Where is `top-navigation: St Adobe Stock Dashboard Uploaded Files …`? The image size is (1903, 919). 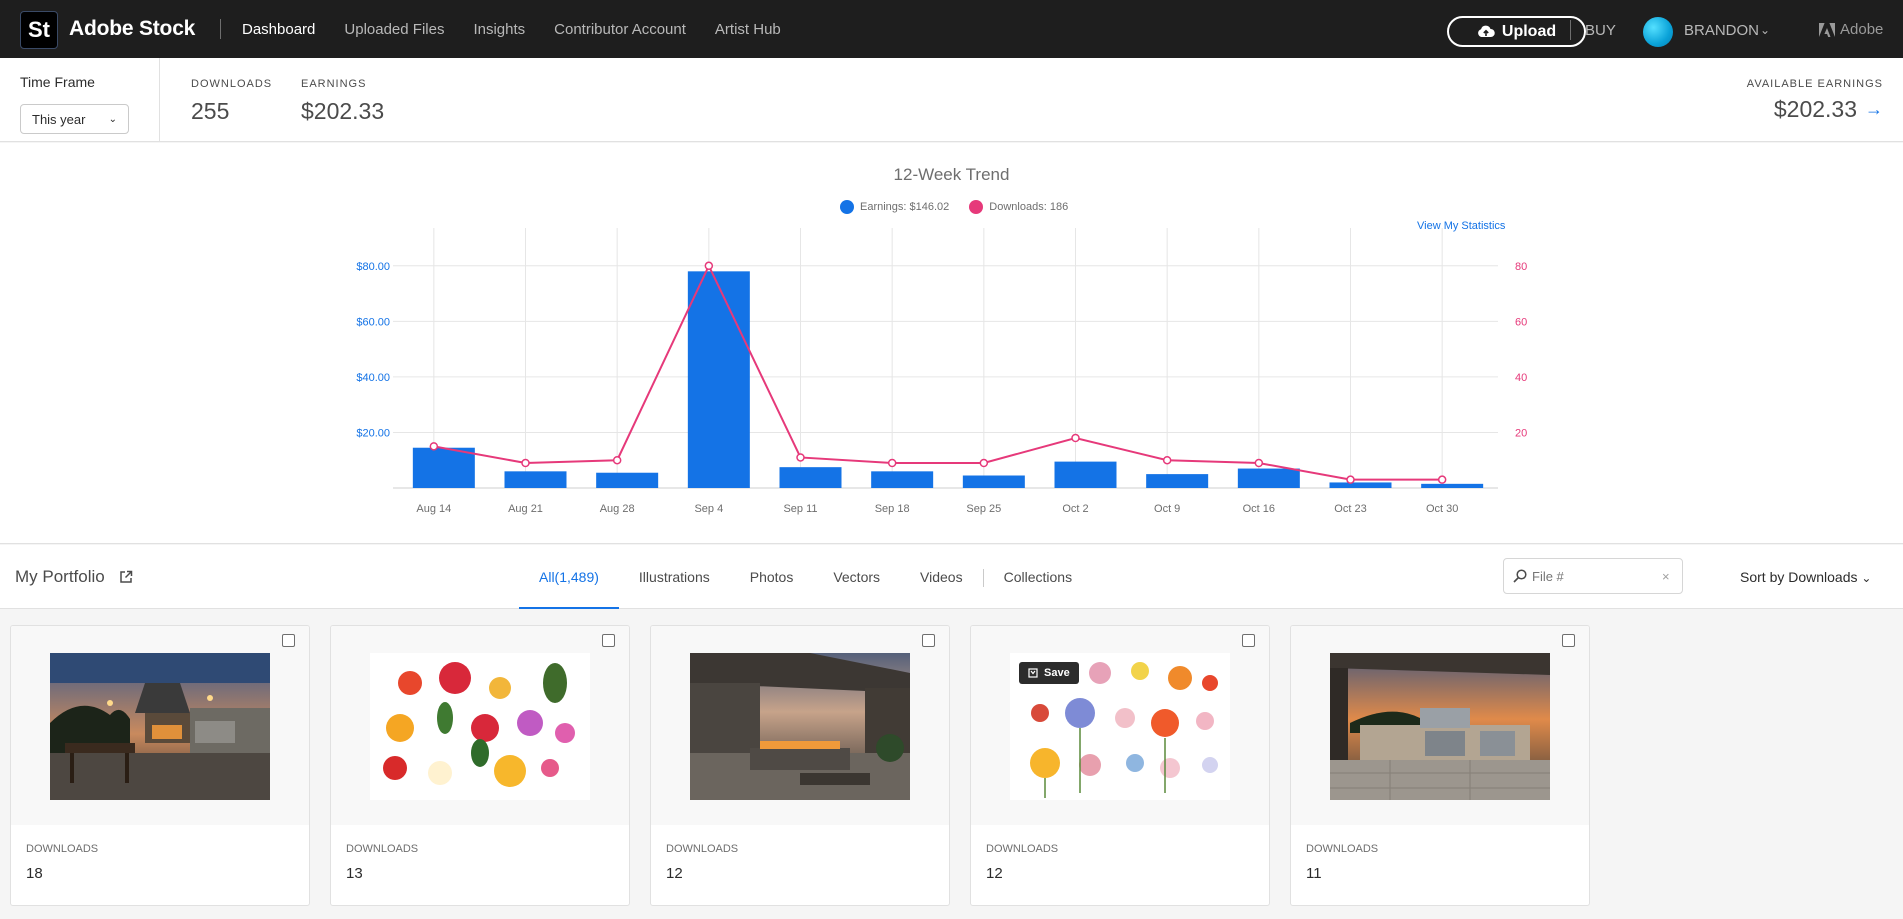 top-navigation: St Adobe Stock Dashboard Uploaded Files … is located at coordinates (951, 29).